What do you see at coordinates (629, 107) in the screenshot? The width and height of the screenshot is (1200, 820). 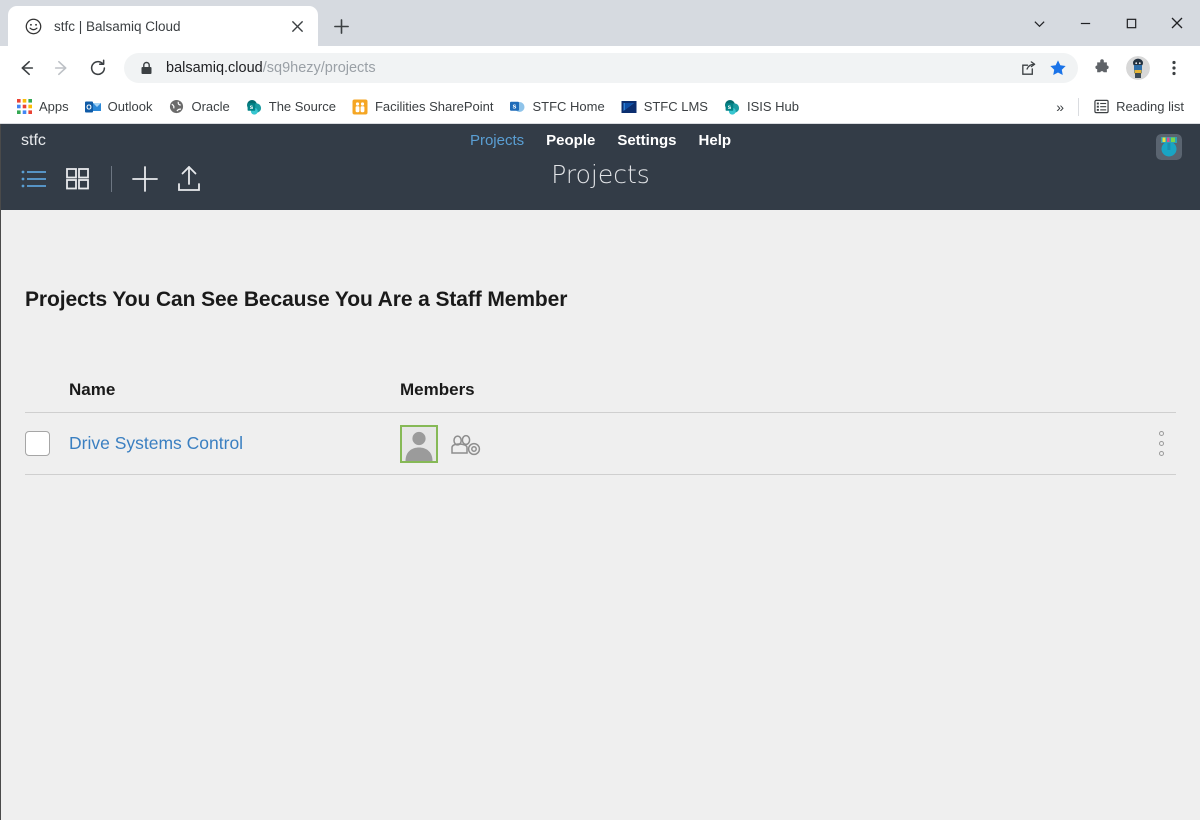 I see `lms-triangle-icon` at bounding box center [629, 107].